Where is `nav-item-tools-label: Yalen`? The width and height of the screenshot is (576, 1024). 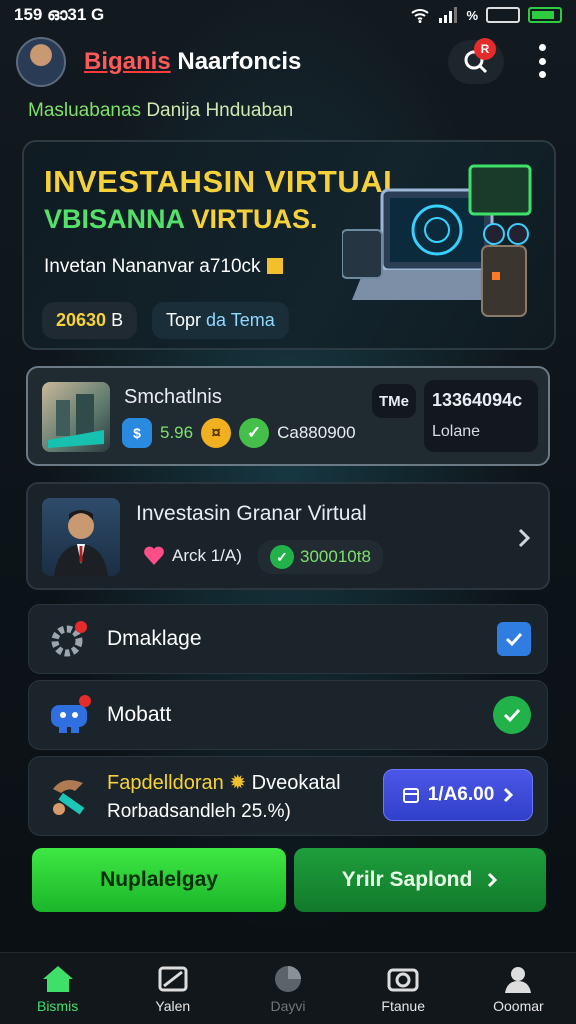
nav-item-tools-label: Yalen is located at coordinates (173, 1005).